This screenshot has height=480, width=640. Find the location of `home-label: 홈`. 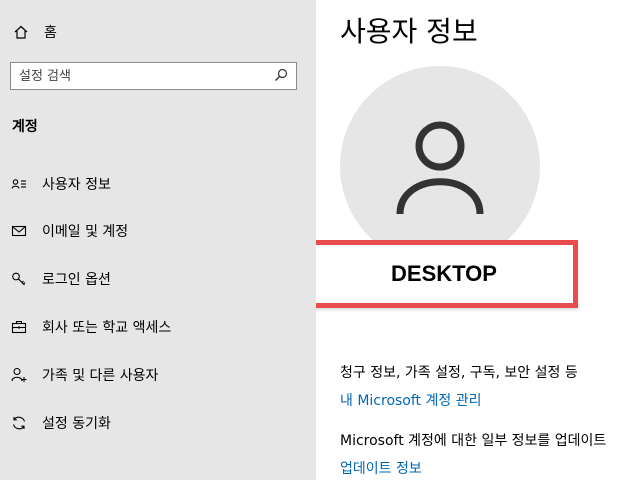

home-label: 홈 is located at coordinates (50, 33).